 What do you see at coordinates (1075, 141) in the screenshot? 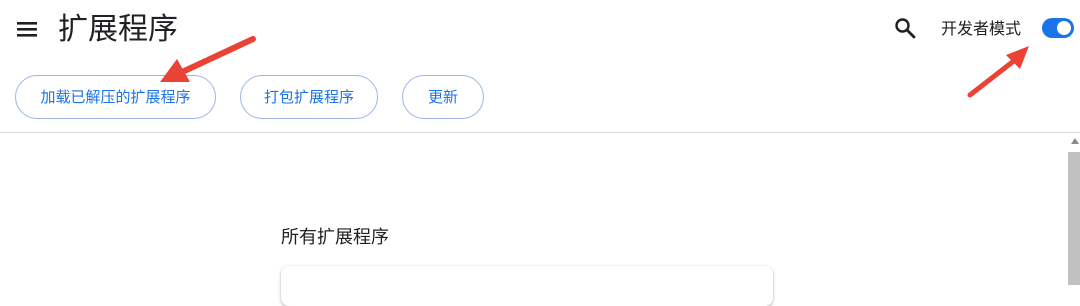
I see `scroll-up-arrow-icon` at bounding box center [1075, 141].